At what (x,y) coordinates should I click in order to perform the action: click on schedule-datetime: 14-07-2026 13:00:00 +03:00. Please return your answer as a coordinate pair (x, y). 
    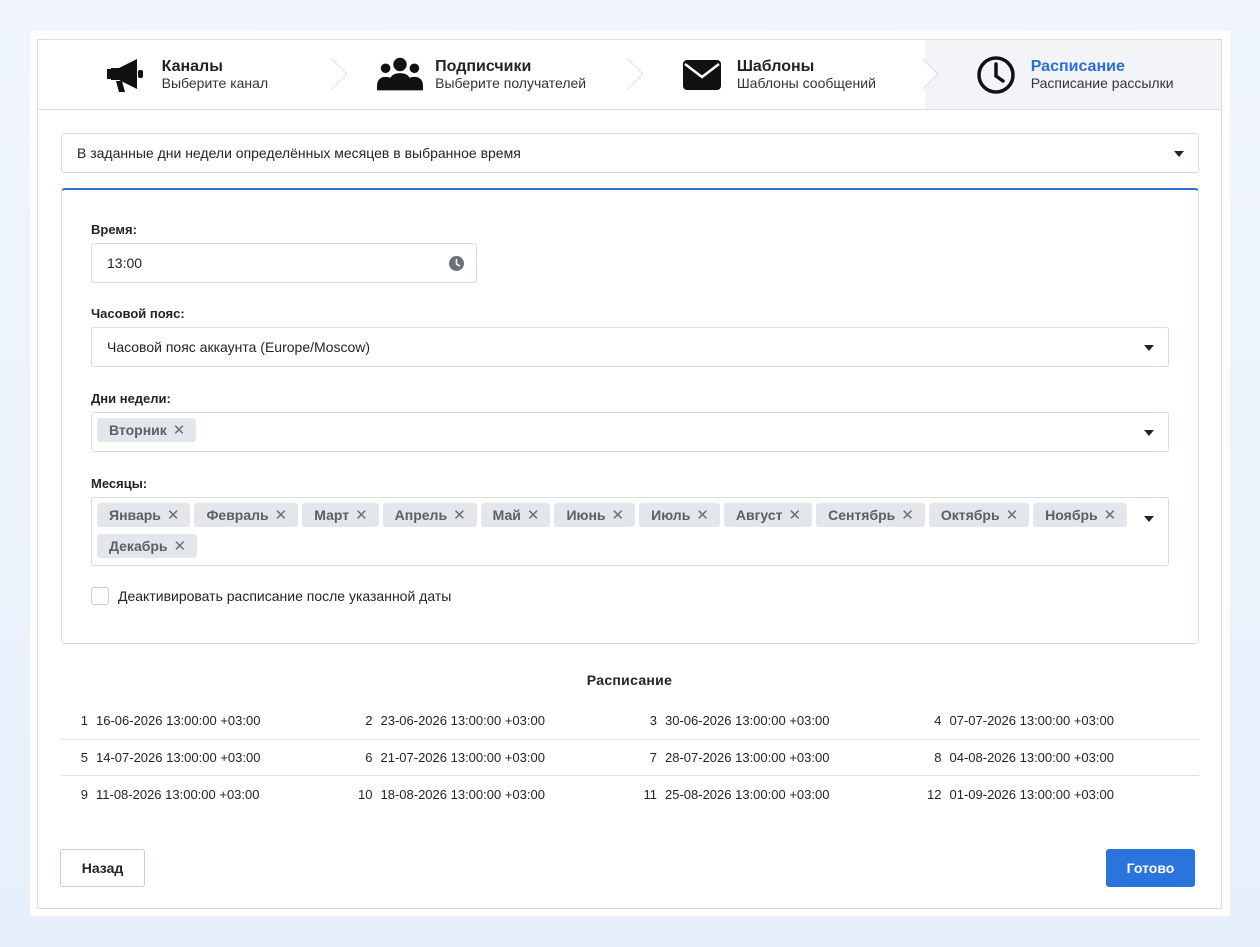
    Looking at the image, I should click on (178, 757).